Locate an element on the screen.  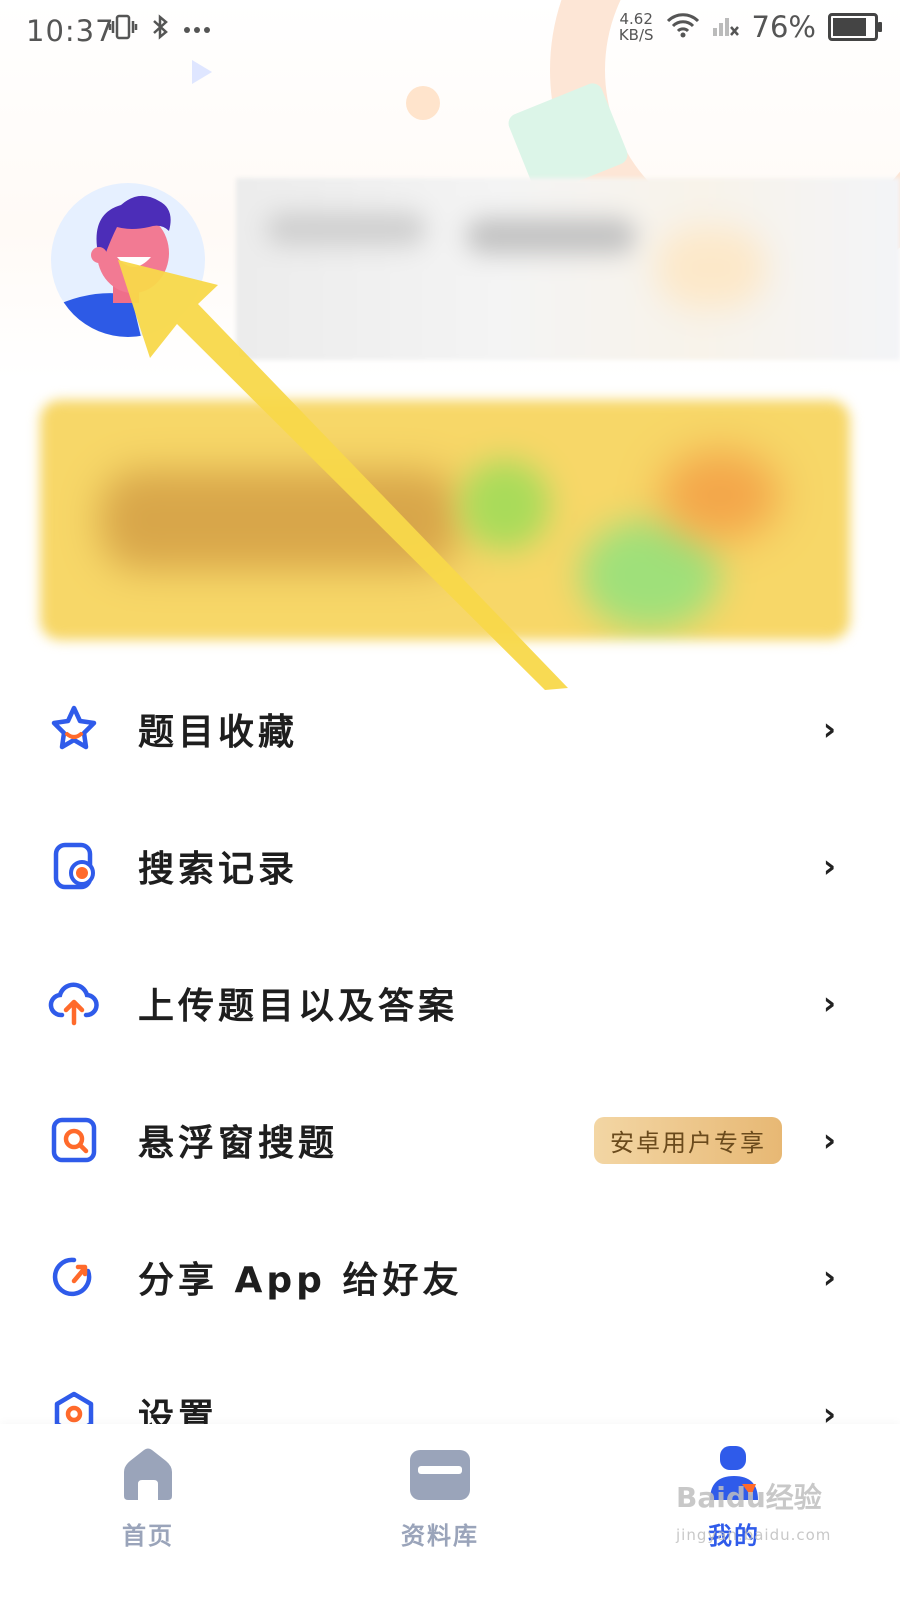
menu-item-label: 题目收藏 is located at coordinates (218, 732).